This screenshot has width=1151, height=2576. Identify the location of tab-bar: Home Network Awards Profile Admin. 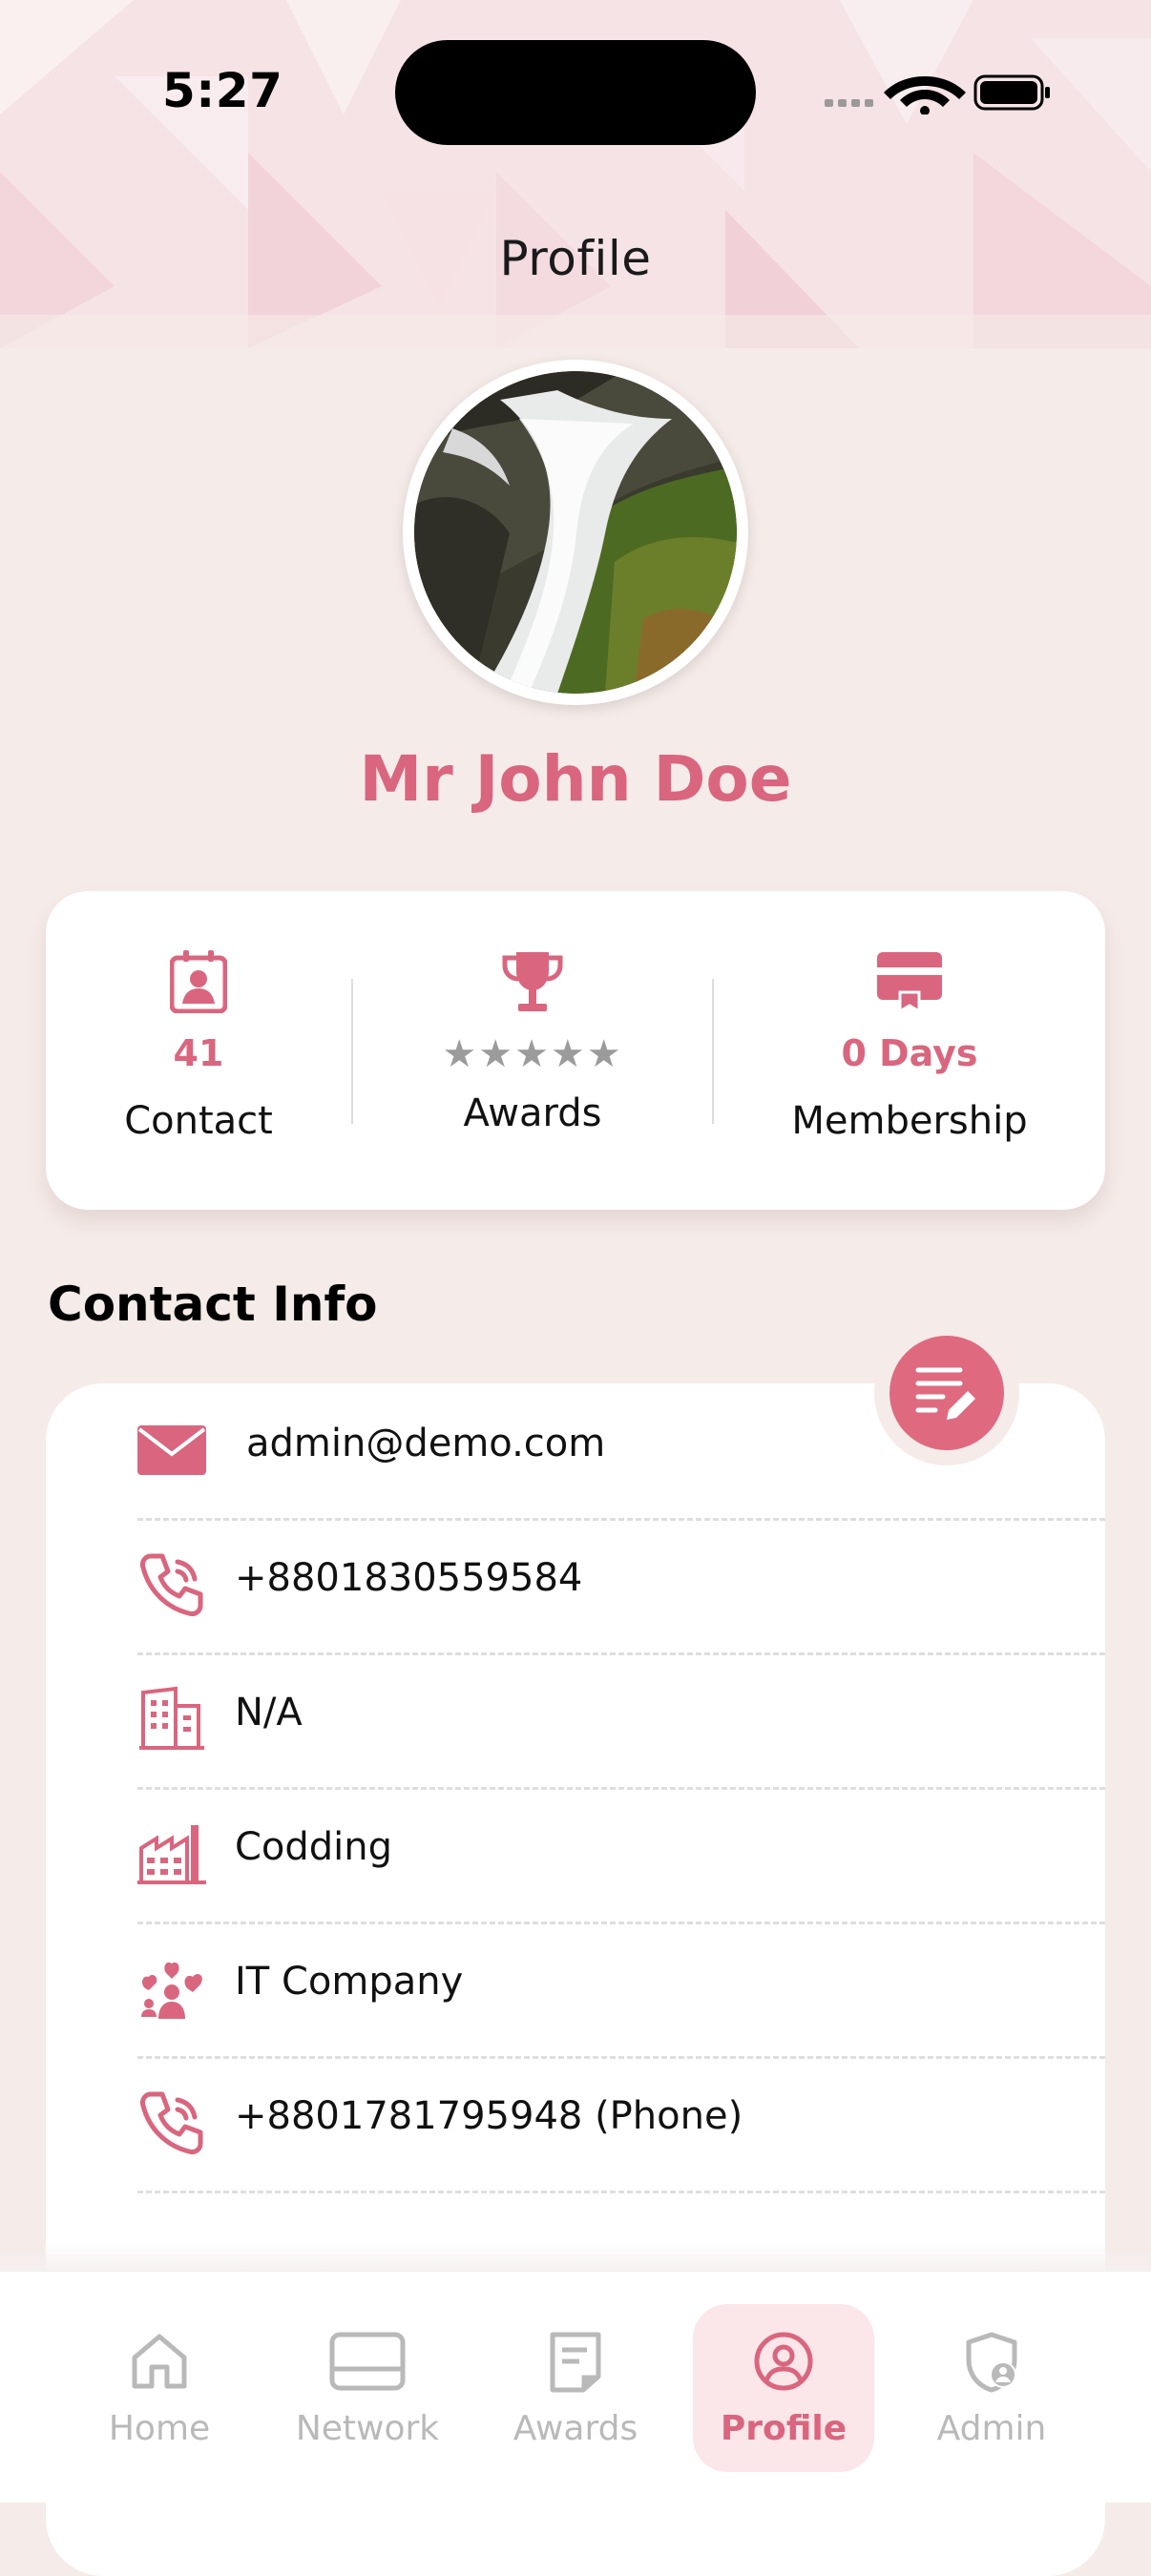
(575, 2387).